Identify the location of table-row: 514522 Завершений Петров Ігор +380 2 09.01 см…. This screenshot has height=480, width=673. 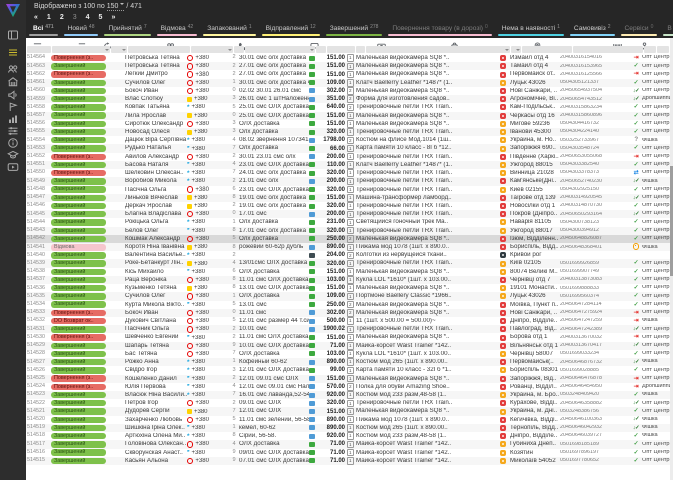
(348, 403).